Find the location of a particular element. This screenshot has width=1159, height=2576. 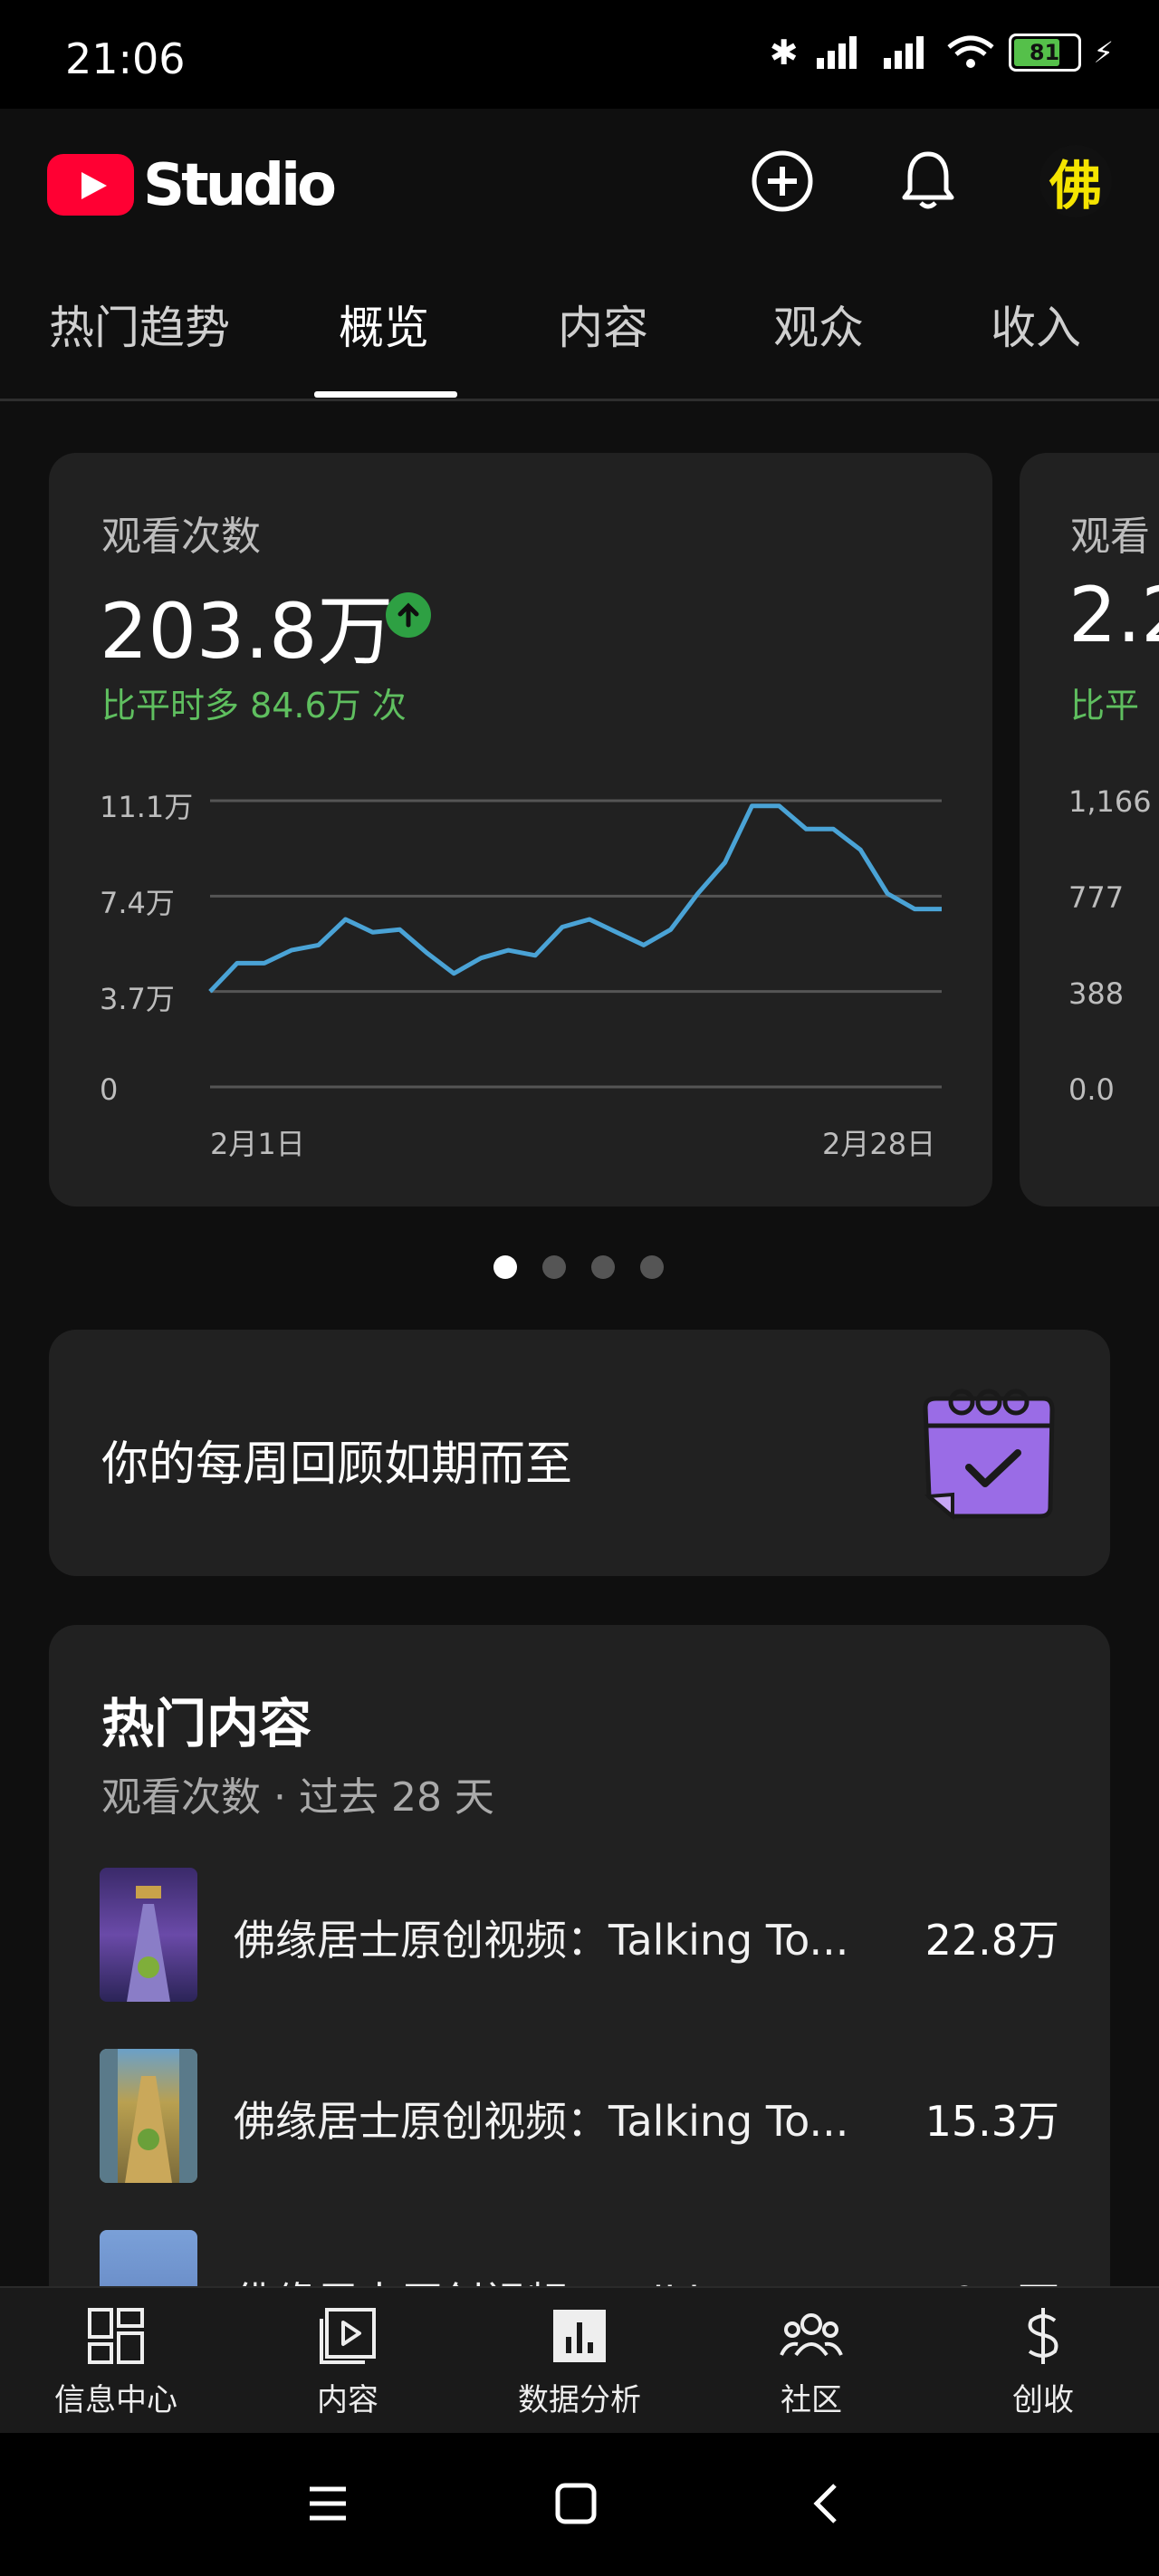

y-tick-label: 388 is located at coordinates (1096, 993).